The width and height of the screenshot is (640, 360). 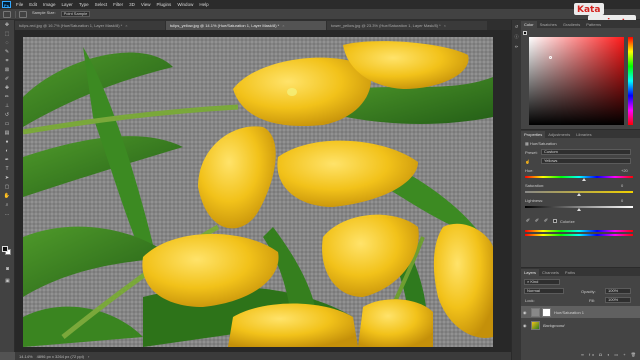 I want to click on adjustment-icon: ◑, so click(x=609, y=354).